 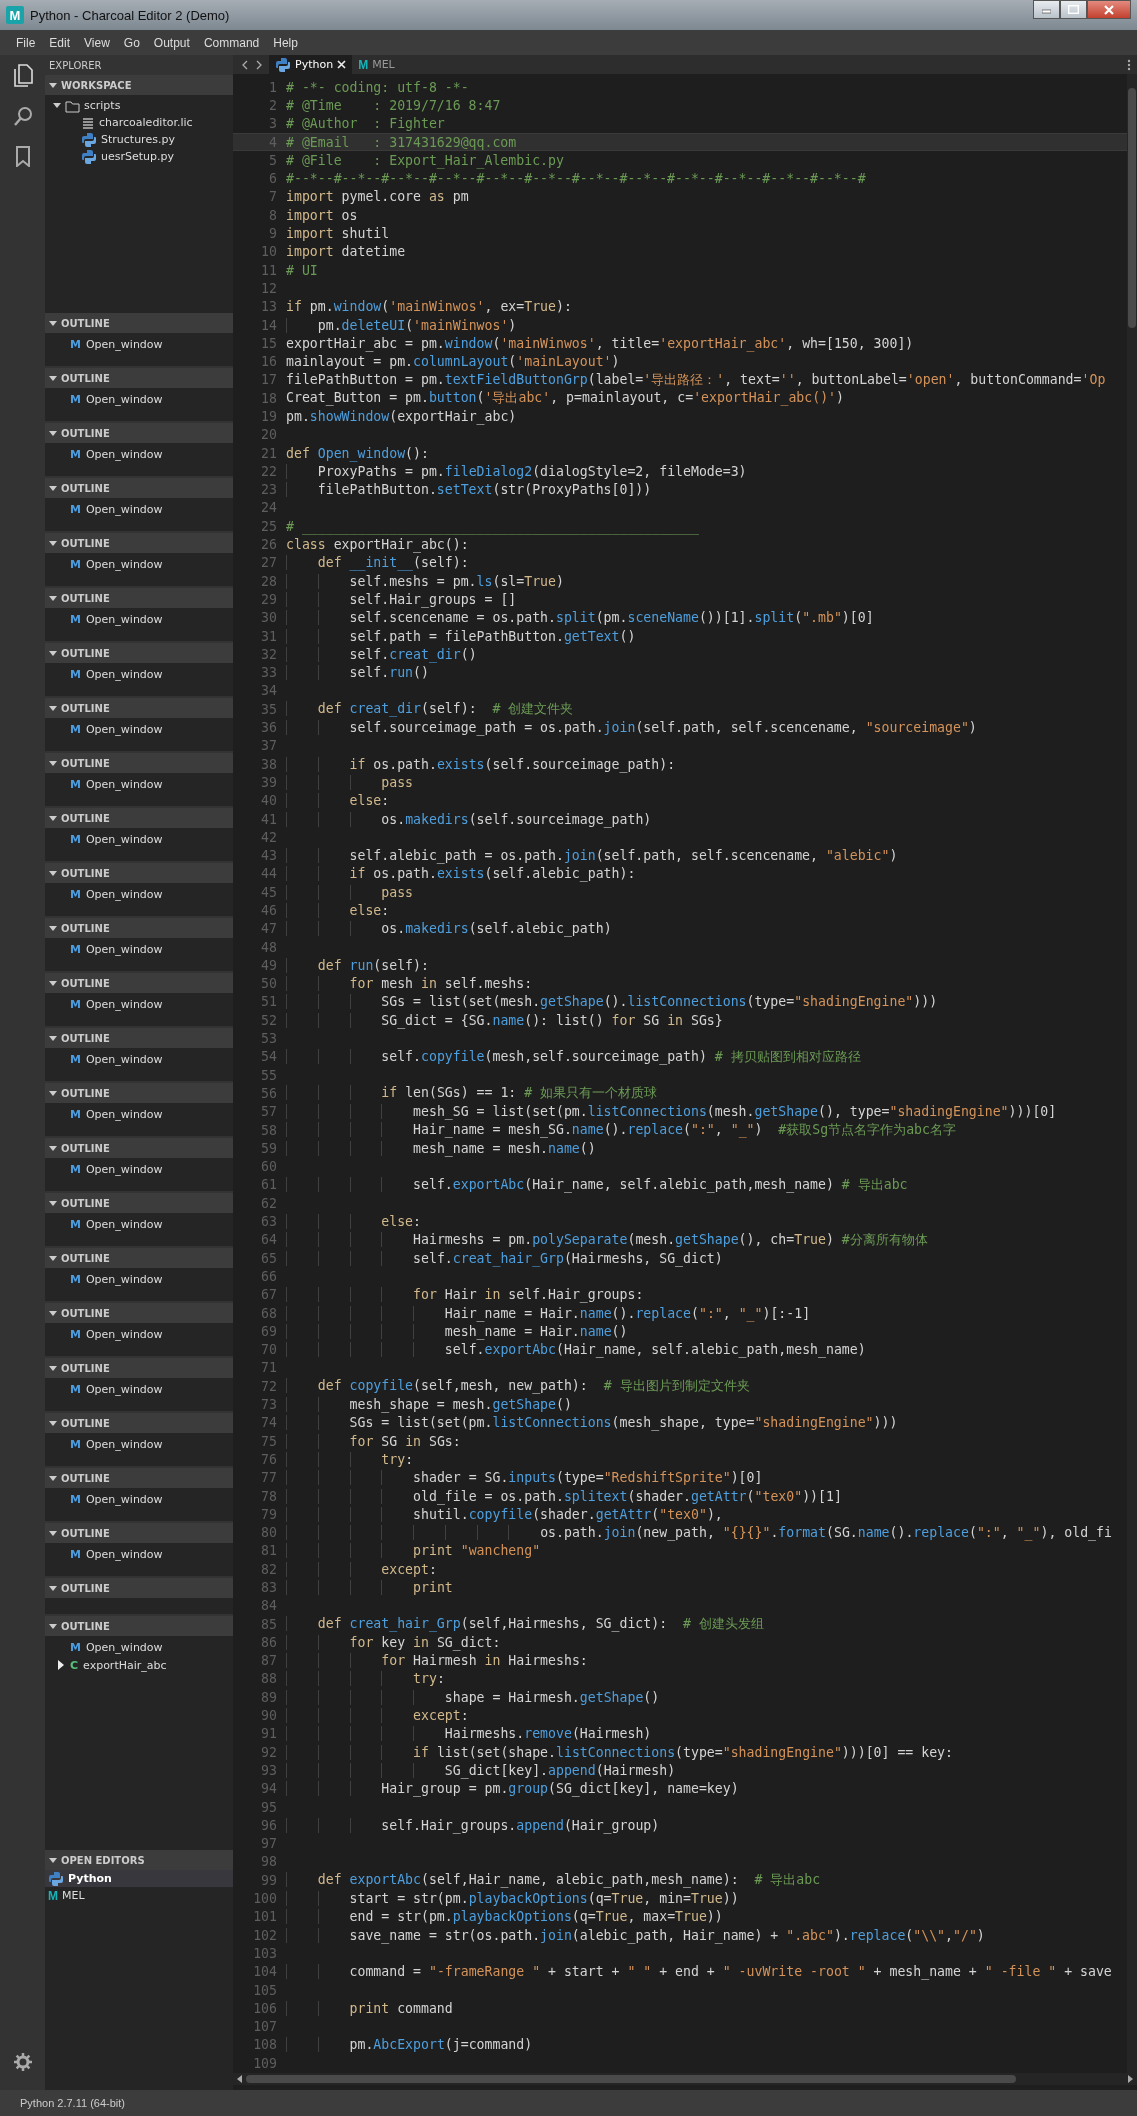 What do you see at coordinates (1130, 2079) in the screenshot?
I see `scroll-right-icon` at bounding box center [1130, 2079].